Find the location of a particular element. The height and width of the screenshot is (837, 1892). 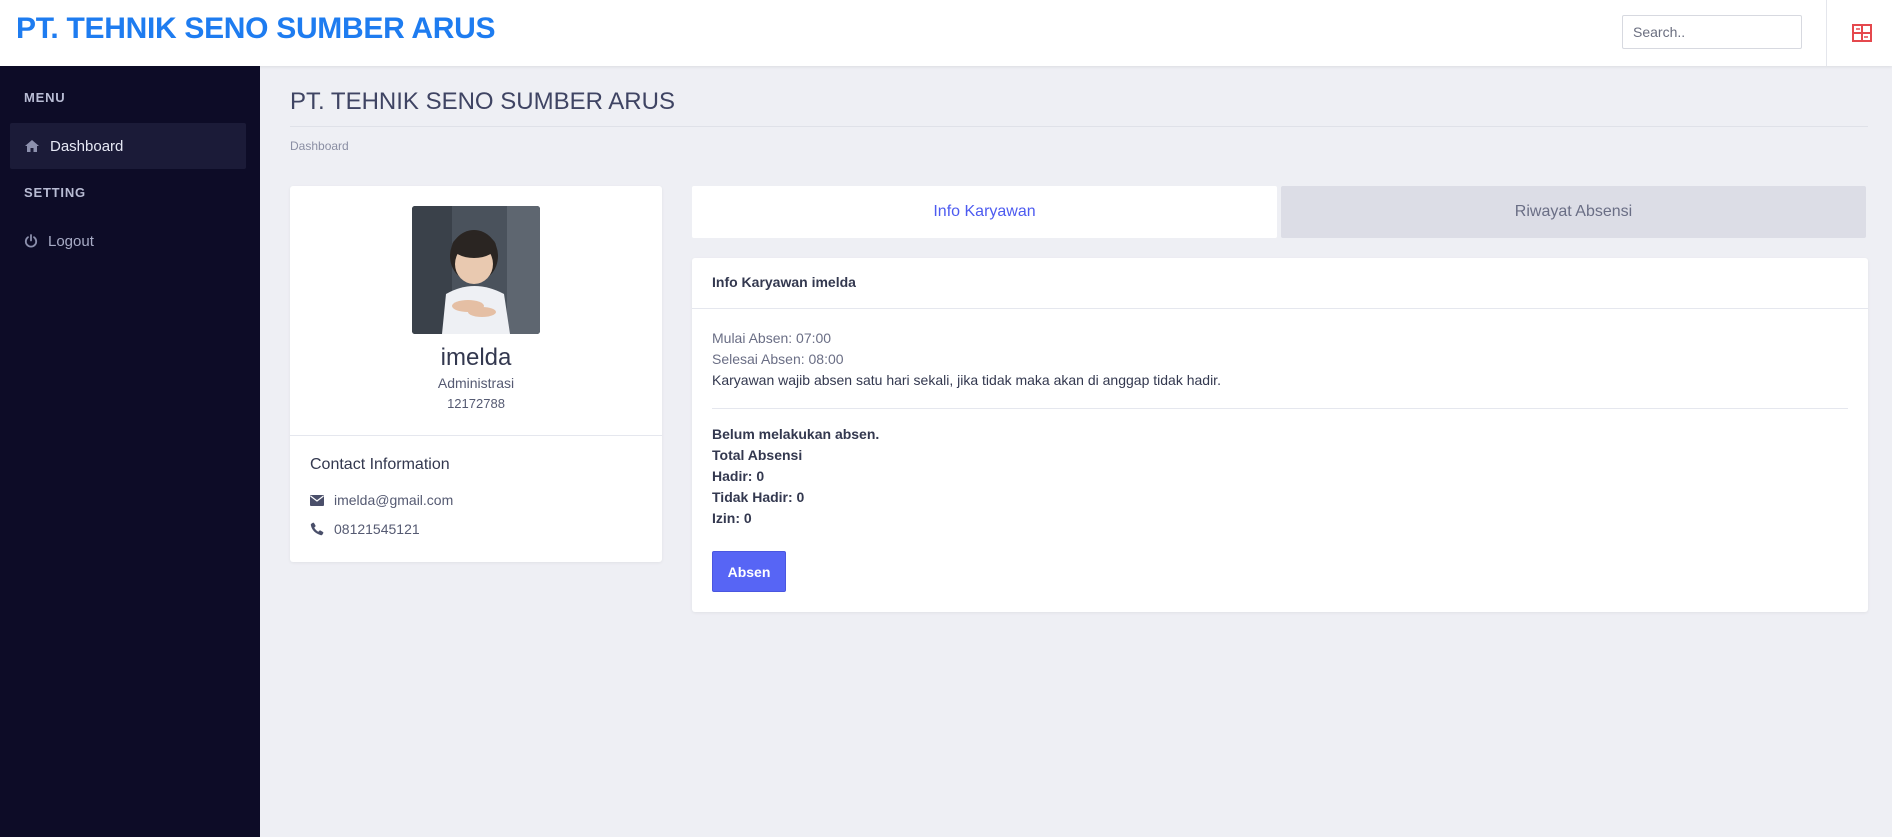

employee-id: 12172788 is located at coordinates (476, 403).